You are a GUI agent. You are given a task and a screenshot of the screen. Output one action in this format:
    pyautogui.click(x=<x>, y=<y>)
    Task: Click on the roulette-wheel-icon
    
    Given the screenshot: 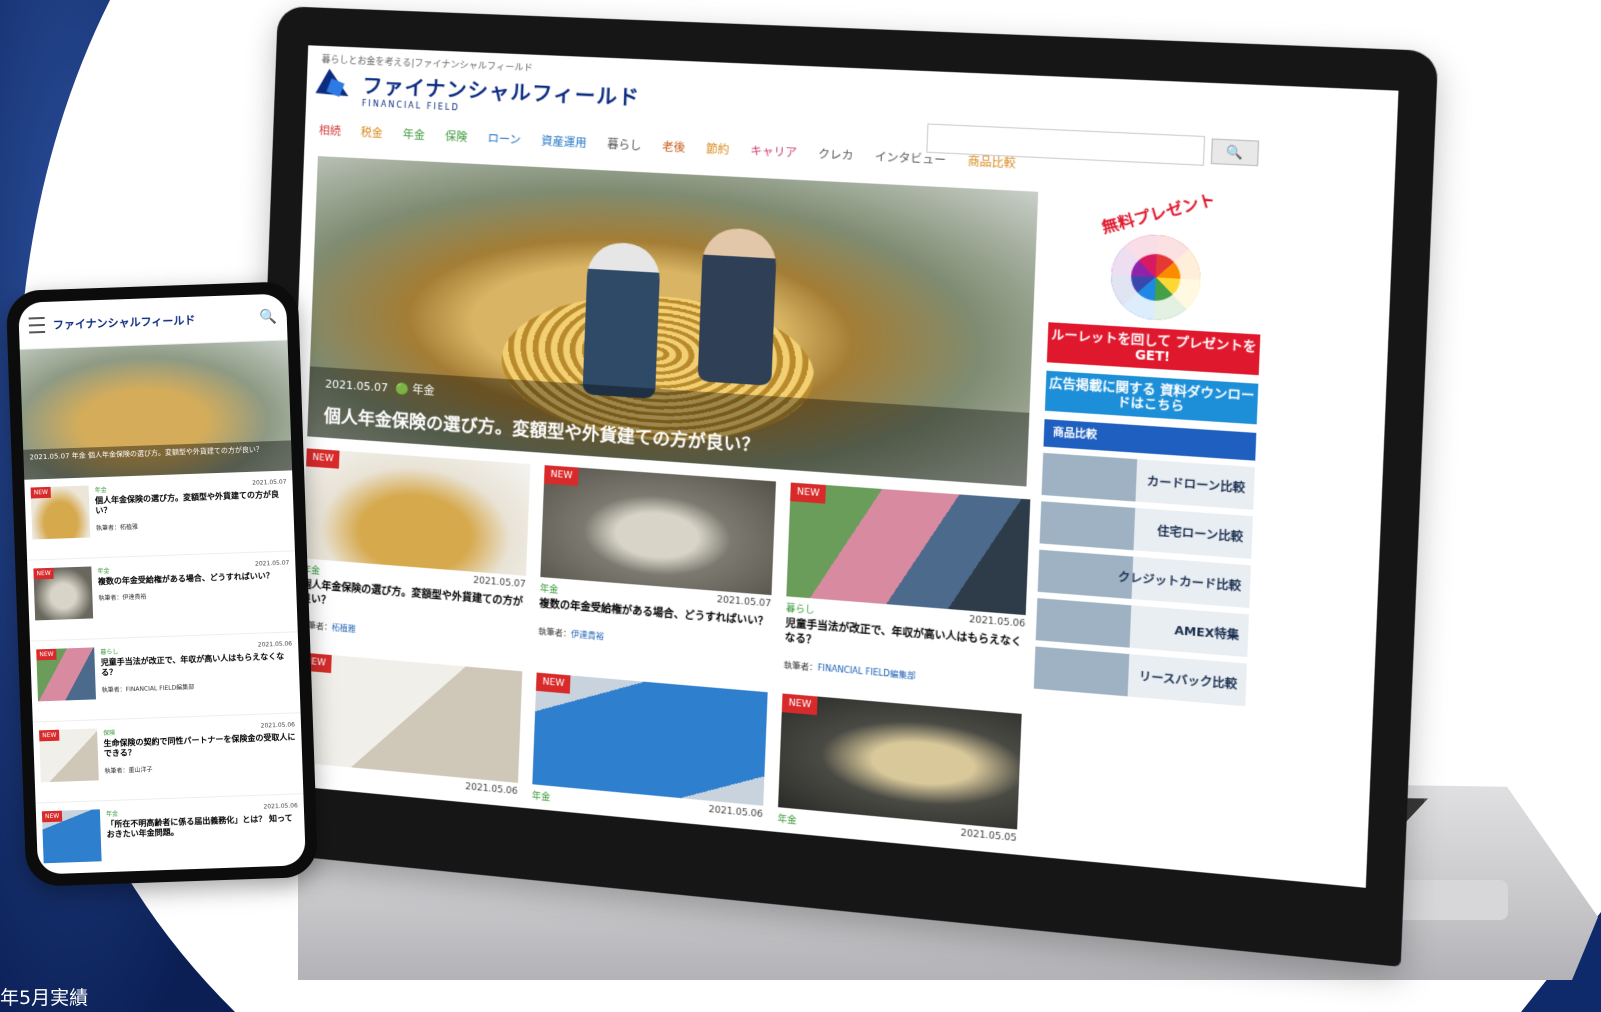 What is the action you would take?
    pyautogui.click(x=1156, y=277)
    